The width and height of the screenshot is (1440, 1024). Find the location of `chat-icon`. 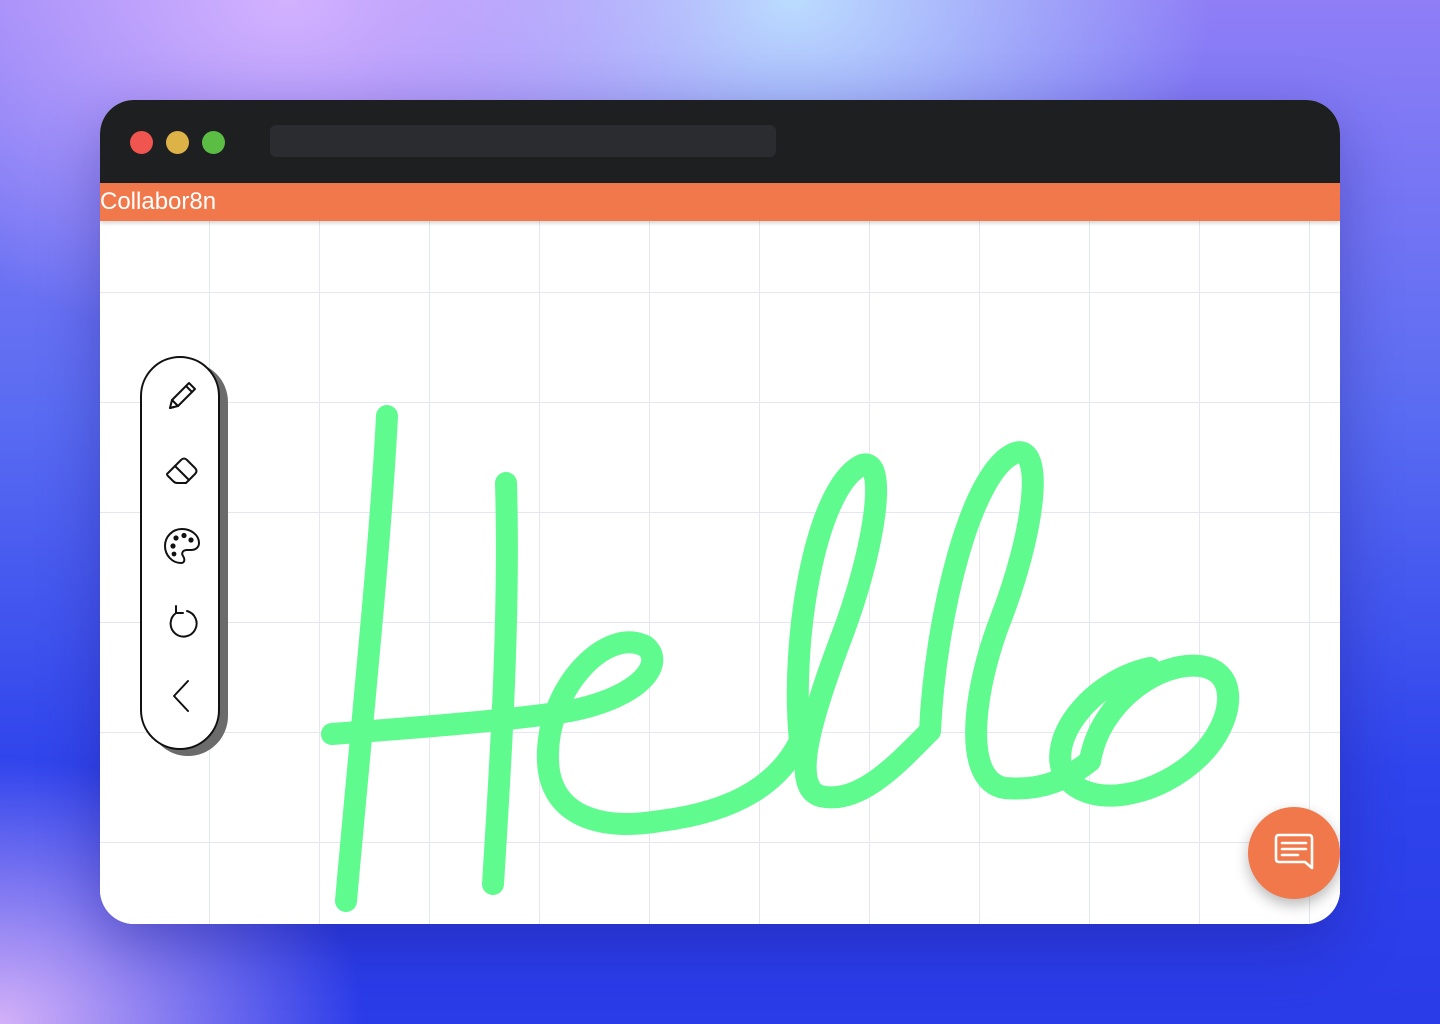

chat-icon is located at coordinates (1294, 851).